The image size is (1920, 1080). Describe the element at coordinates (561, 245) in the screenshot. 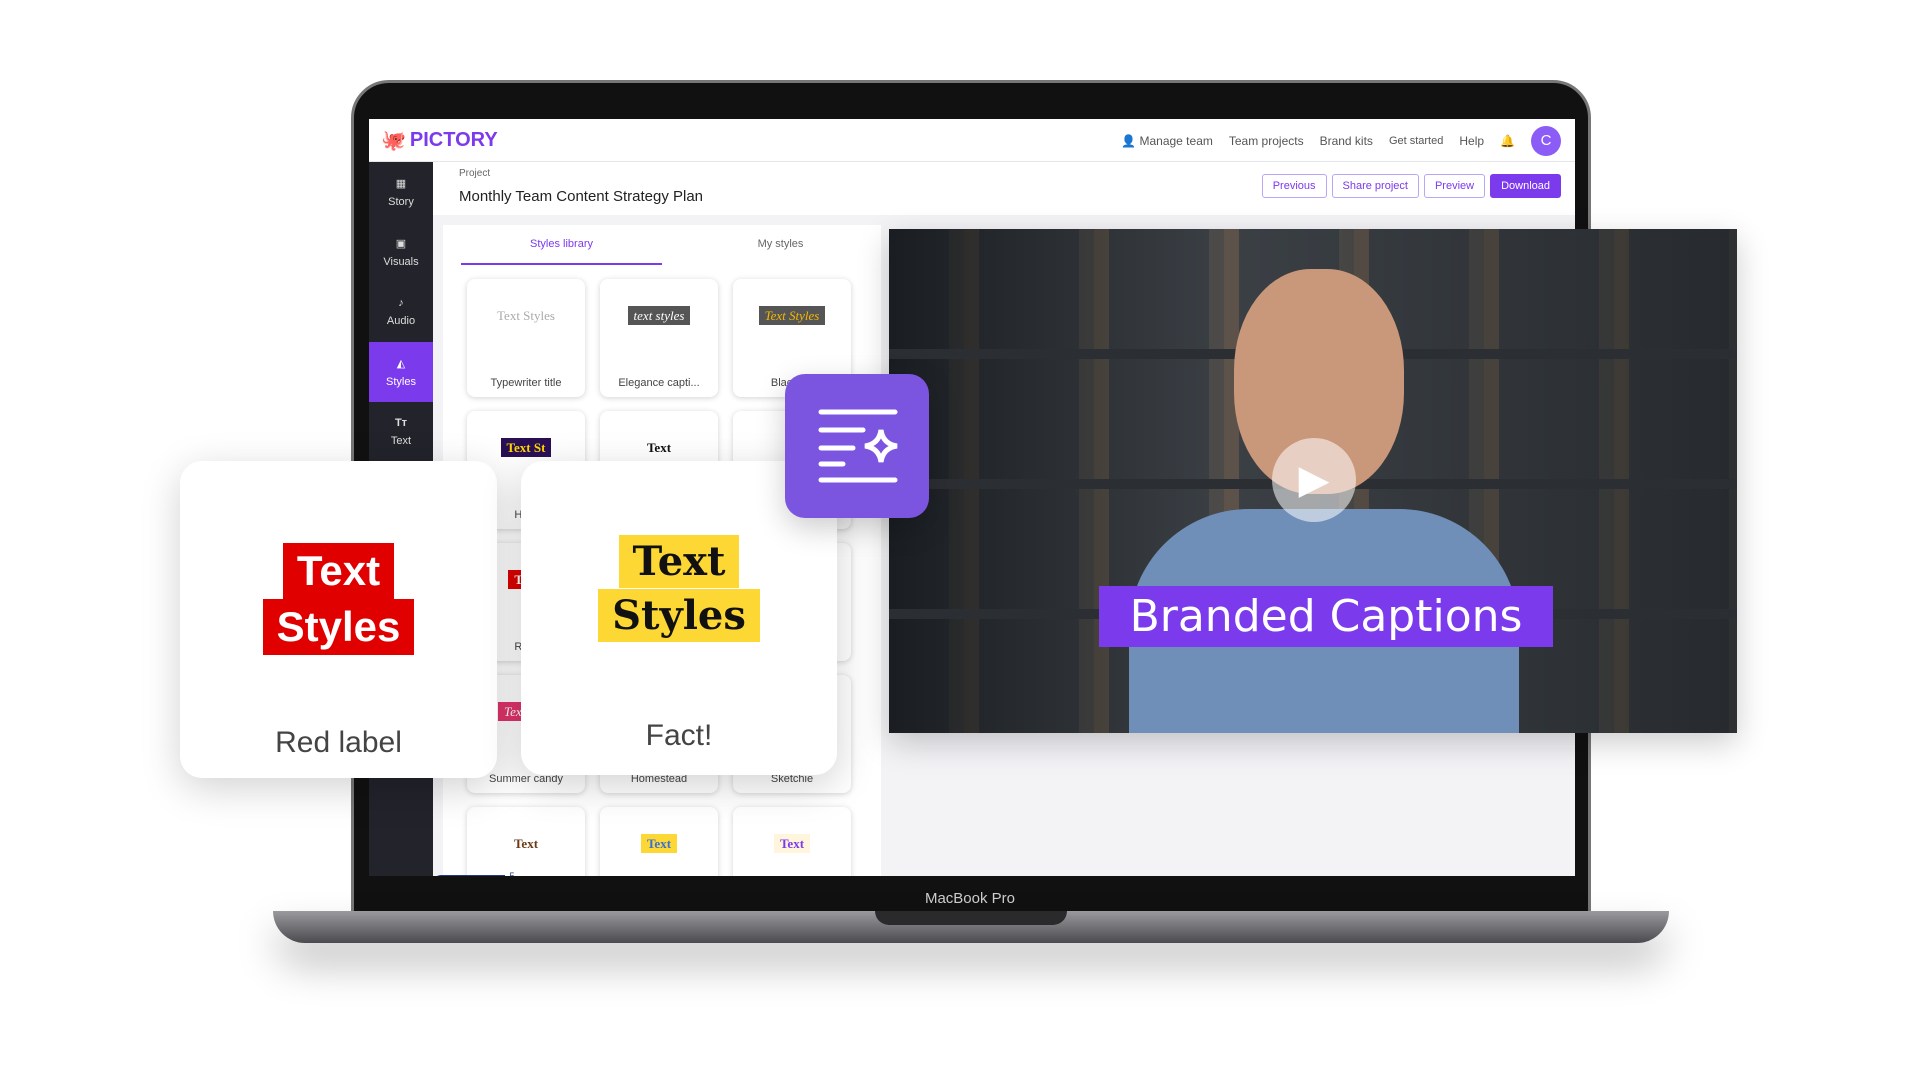

I see `tab-styles-library: Styles library` at that location.